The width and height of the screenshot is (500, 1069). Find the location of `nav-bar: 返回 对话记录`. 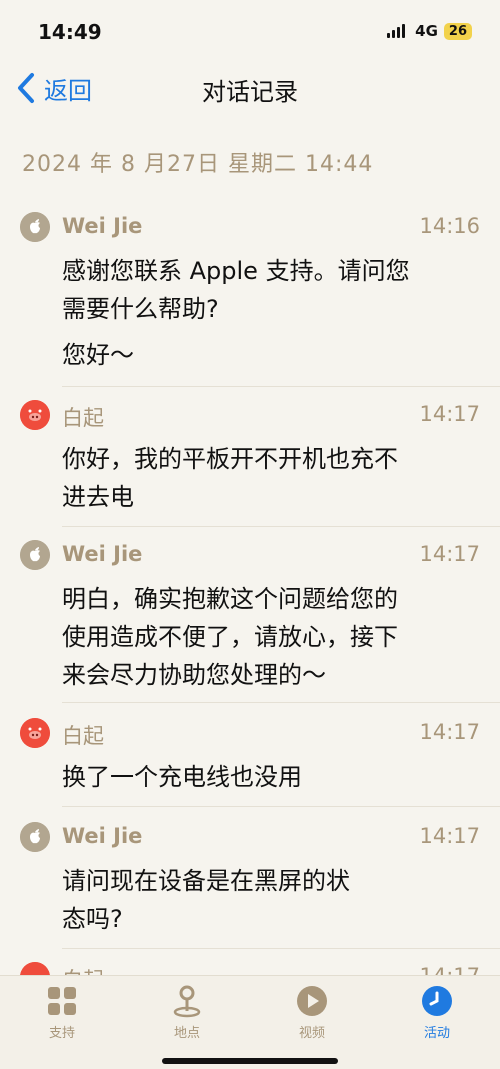

nav-bar: 返回 对话记录 is located at coordinates (250, 88).